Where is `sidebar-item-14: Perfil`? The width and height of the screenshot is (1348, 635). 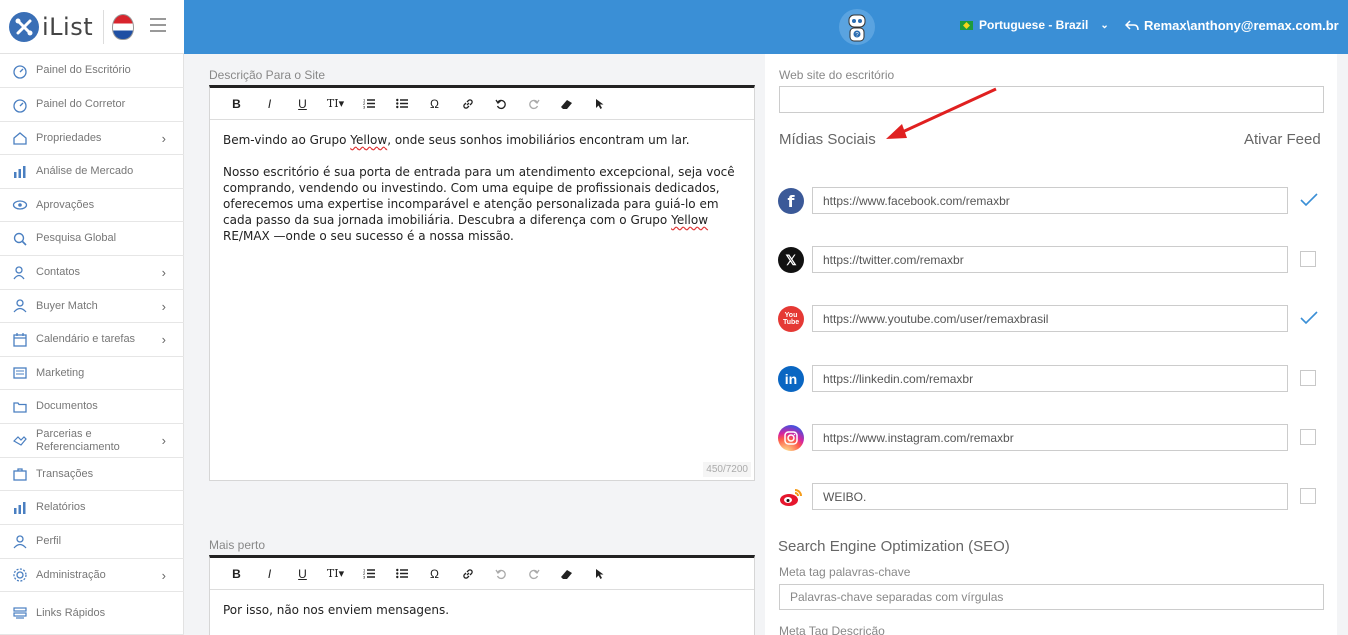 sidebar-item-14: Perfil is located at coordinates (92, 542).